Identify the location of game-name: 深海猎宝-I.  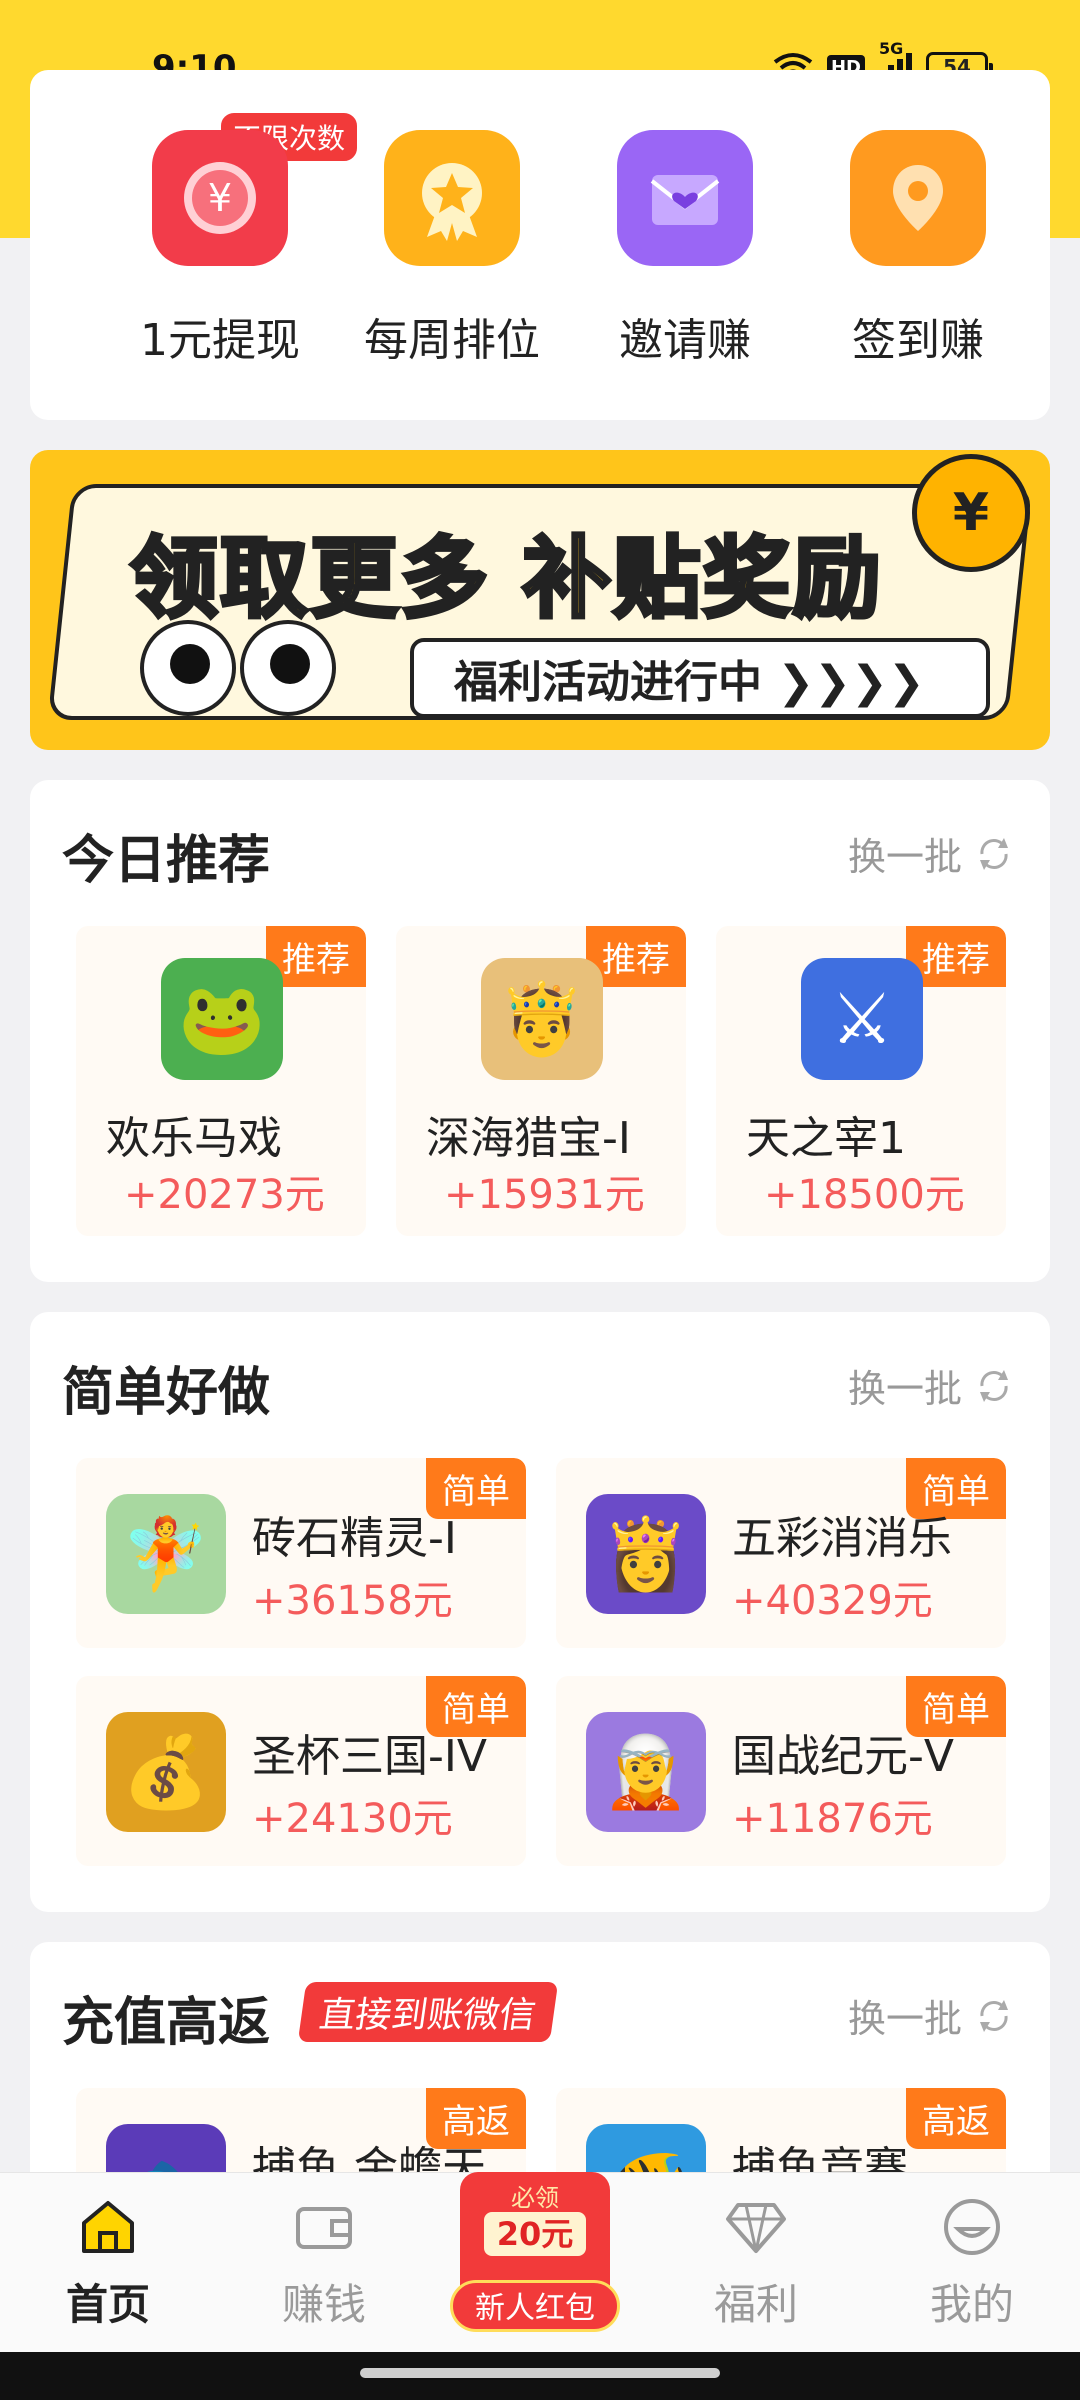
(528, 1138).